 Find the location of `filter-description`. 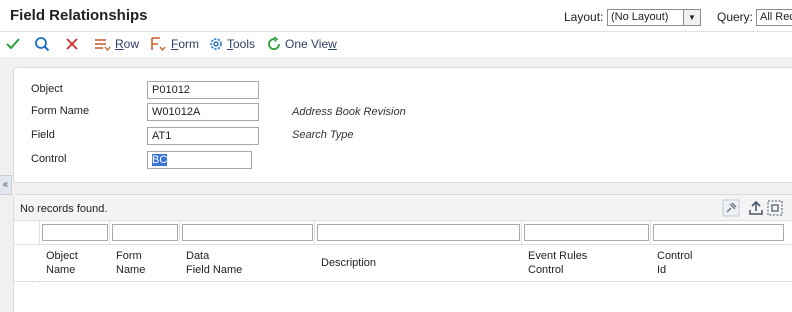

filter-description is located at coordinates (418, 232).